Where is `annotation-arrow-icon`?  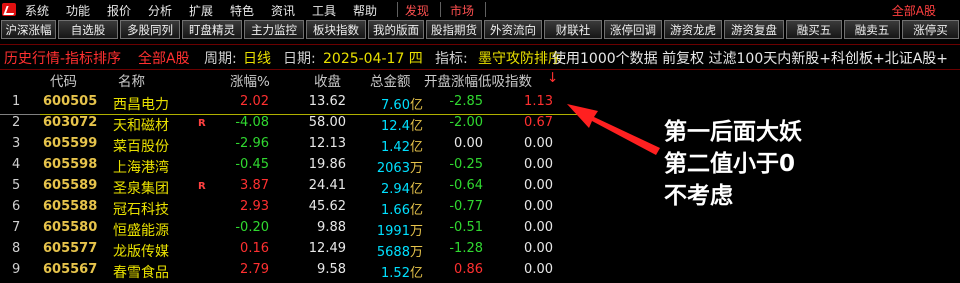 annotation-arrow-icon is located at coordinates (613, 129).